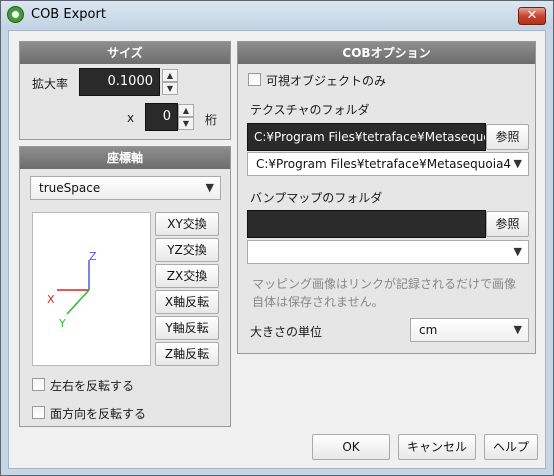 Image resolution: width=554 pixels, height=476 pixels. What do you see at coordinates (186, 110) in the screenshot?
I see `digits-up-arrow-icon: ▲` at bounding box center [186, 110].